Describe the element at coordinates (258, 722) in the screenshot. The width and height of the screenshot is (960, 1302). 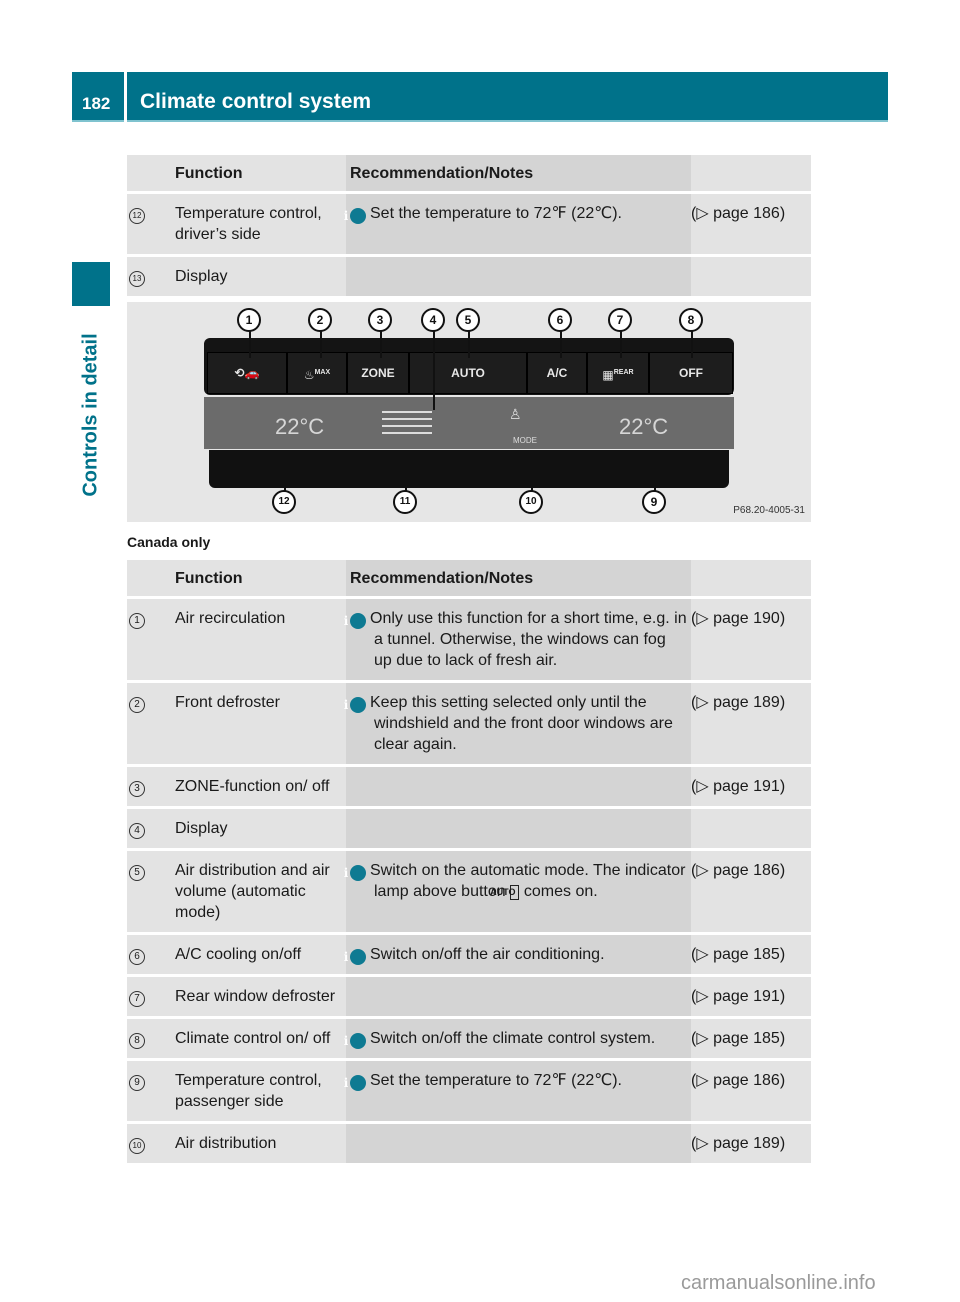
I see `function-name: Front defroster` at that location.